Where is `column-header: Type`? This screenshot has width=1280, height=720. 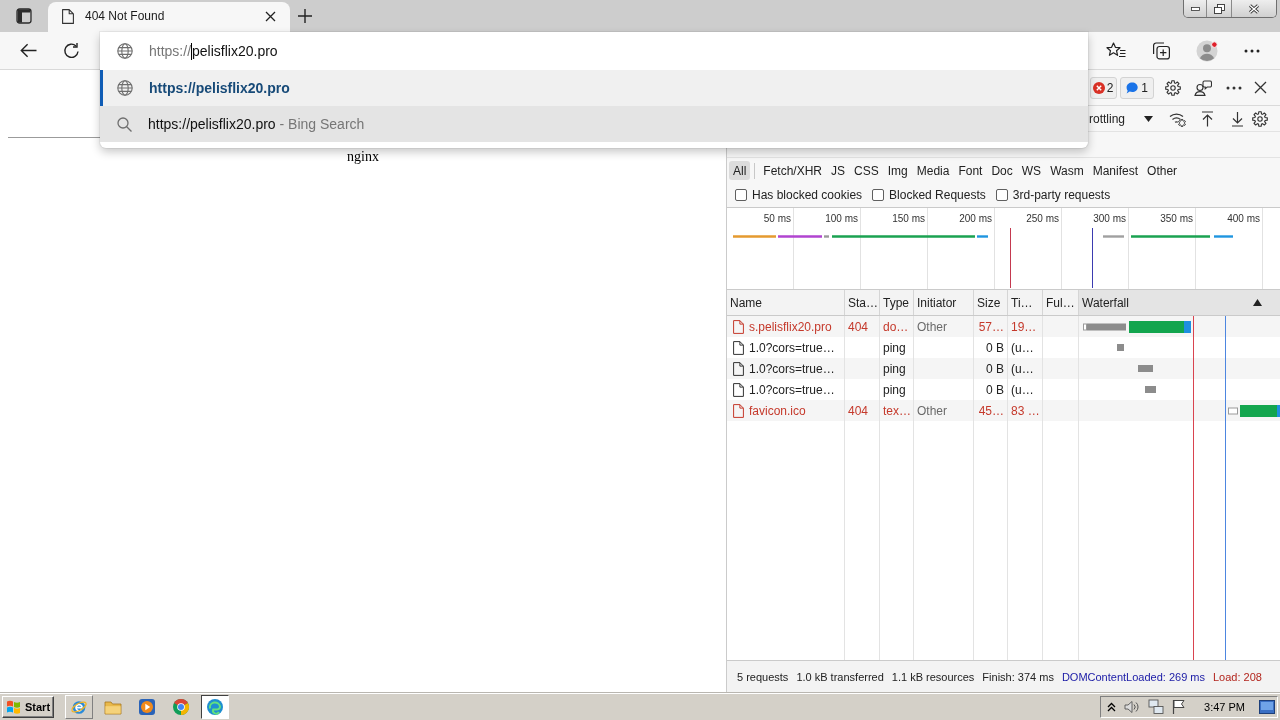
column-header: Type is located at coordinates (897, 302).